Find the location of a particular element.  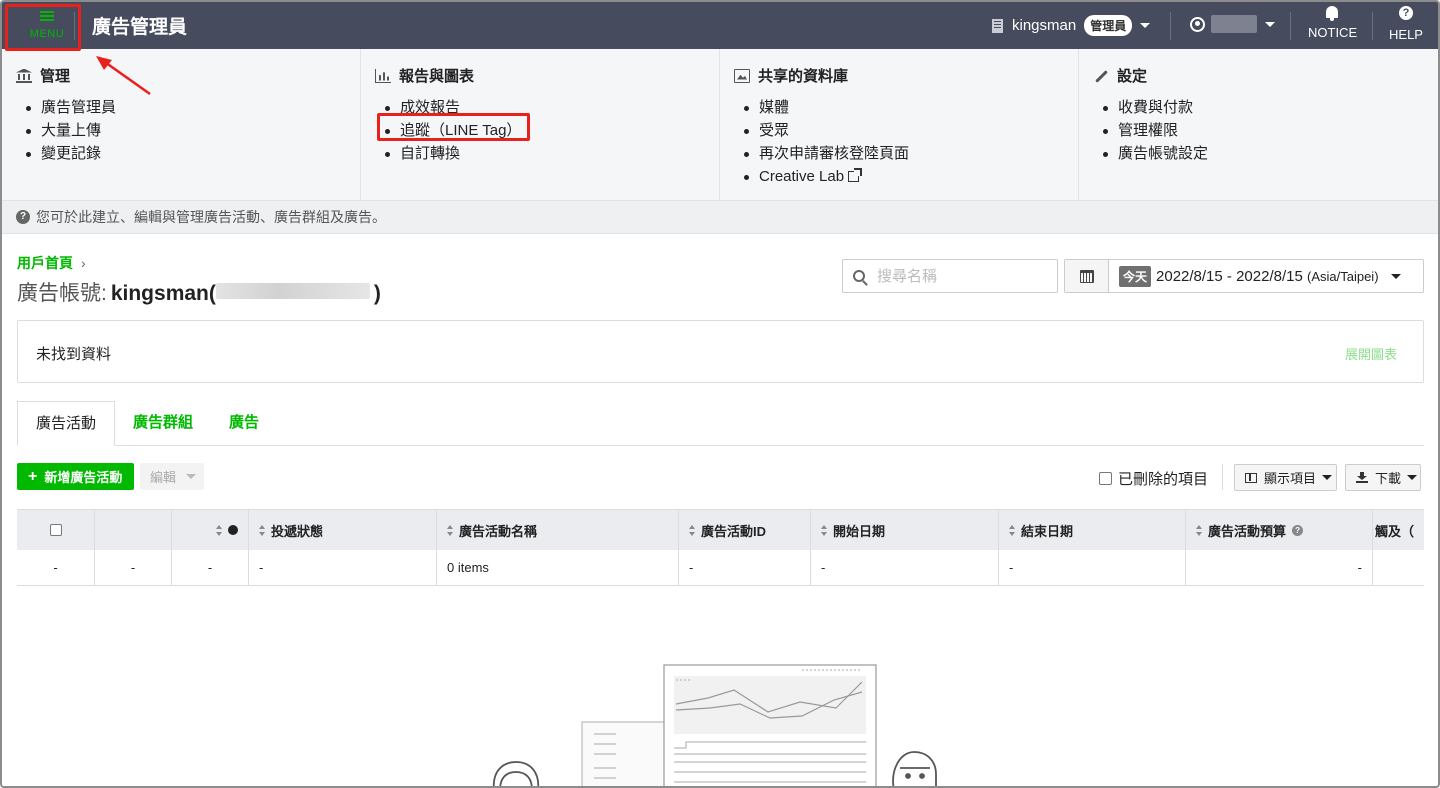

tab-ads: 廣告 is located at coordinates (244, 423).